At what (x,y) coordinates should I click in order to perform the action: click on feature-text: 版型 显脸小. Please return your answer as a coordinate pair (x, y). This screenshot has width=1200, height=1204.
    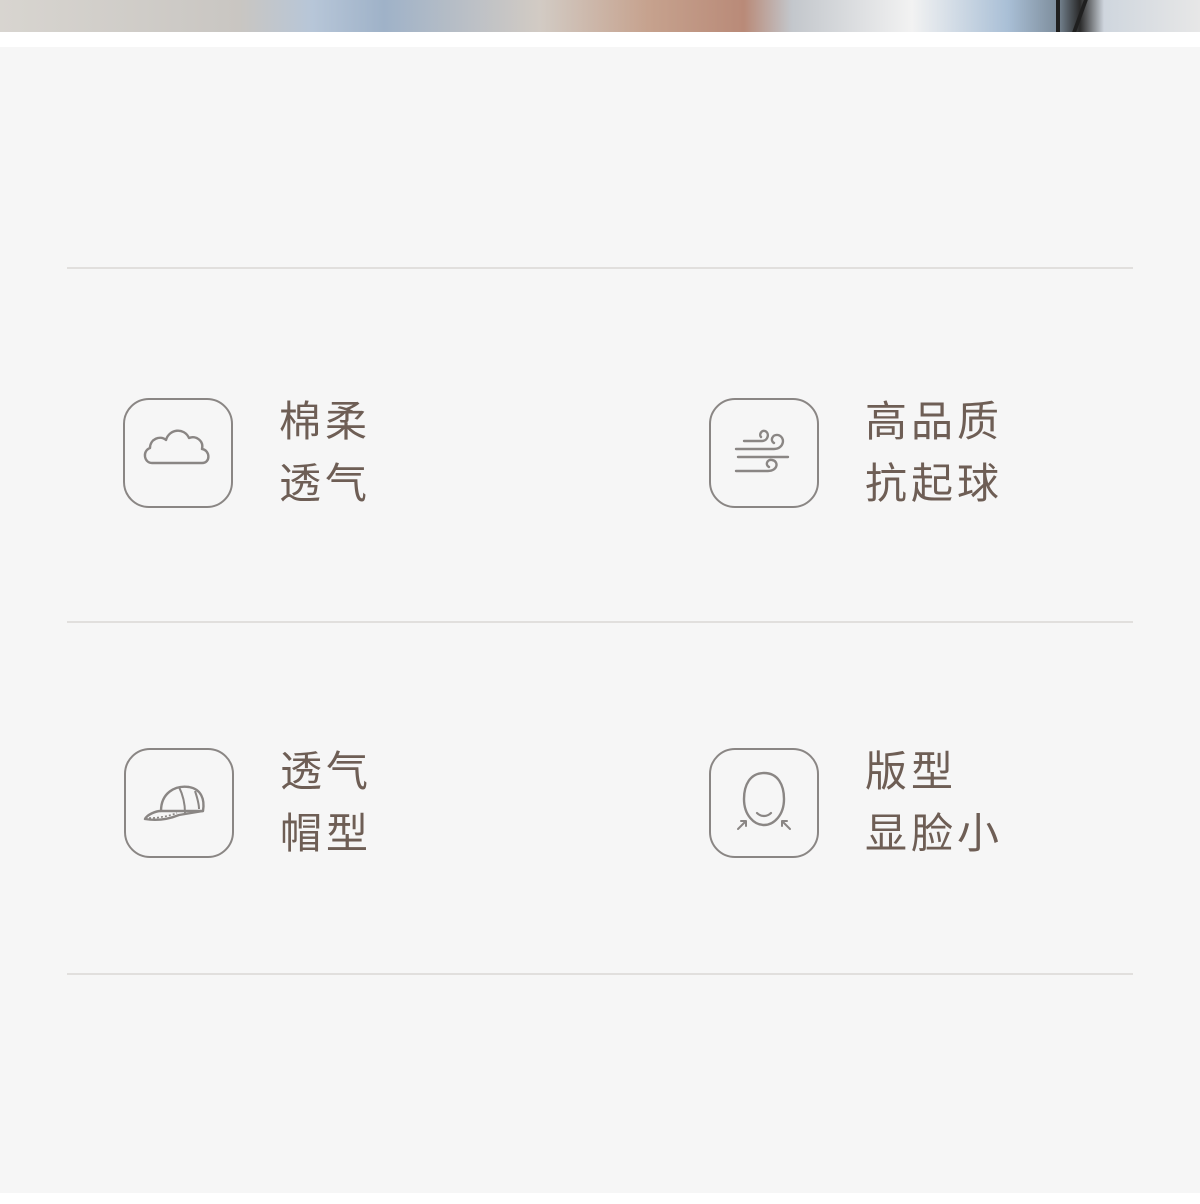
    Looking at the image, I should click on (934, 803).